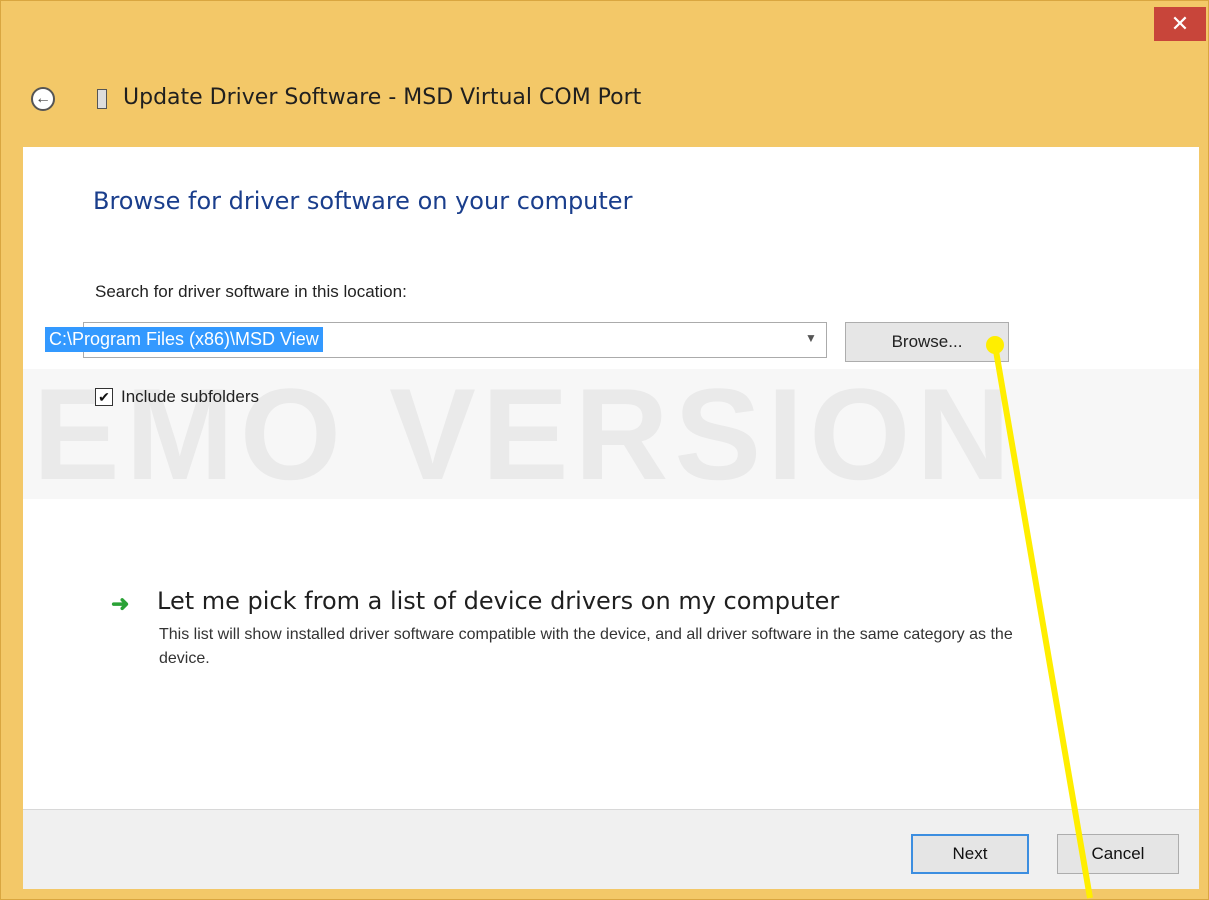  I want to click on include-subfolders-label: Include subfolders, so click(190, 397).